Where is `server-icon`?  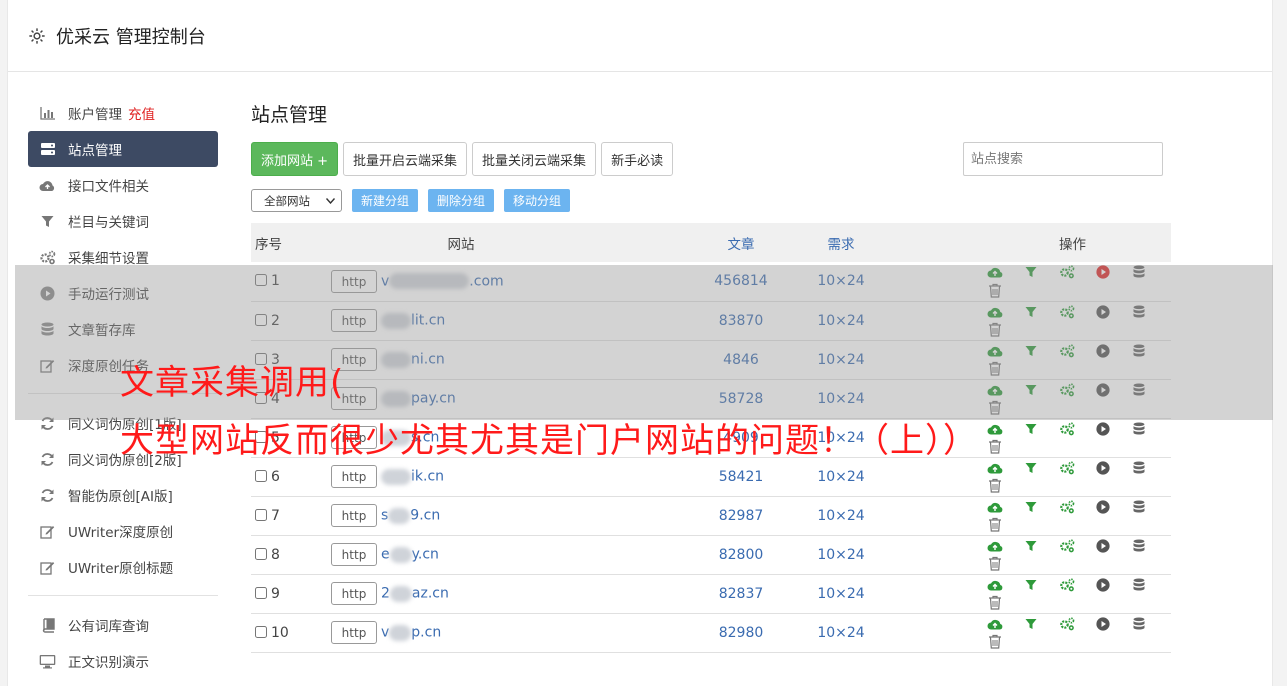
server-icon is located at coordinates (47, 149).